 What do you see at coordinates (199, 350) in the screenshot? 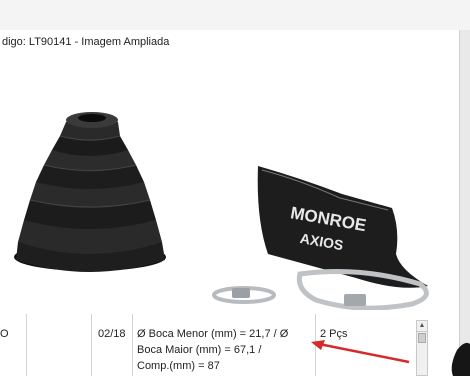
I see `table-cell-description-line-2: Boca Maior (mm) = 67,1 /` at bounding box center [199, 350].